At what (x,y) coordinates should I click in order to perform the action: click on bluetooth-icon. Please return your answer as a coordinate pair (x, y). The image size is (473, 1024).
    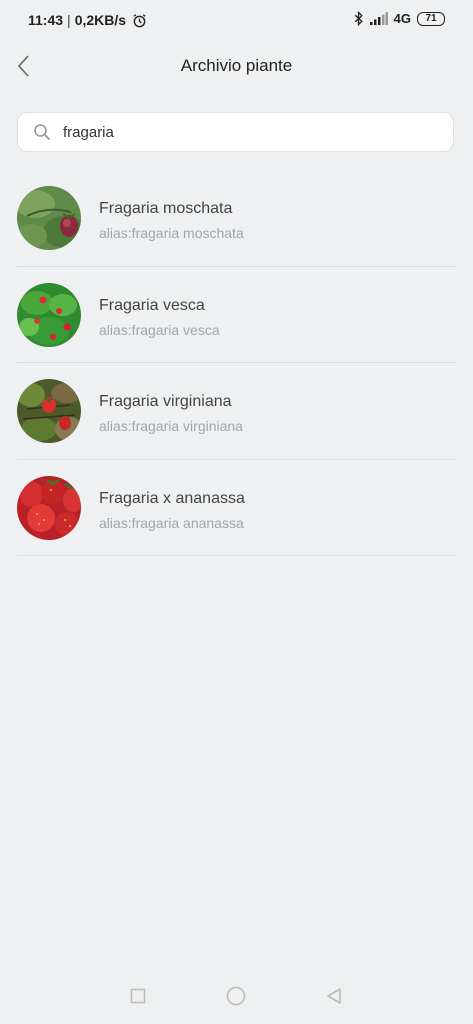
    Looking at the image, I should click on (359, 18).